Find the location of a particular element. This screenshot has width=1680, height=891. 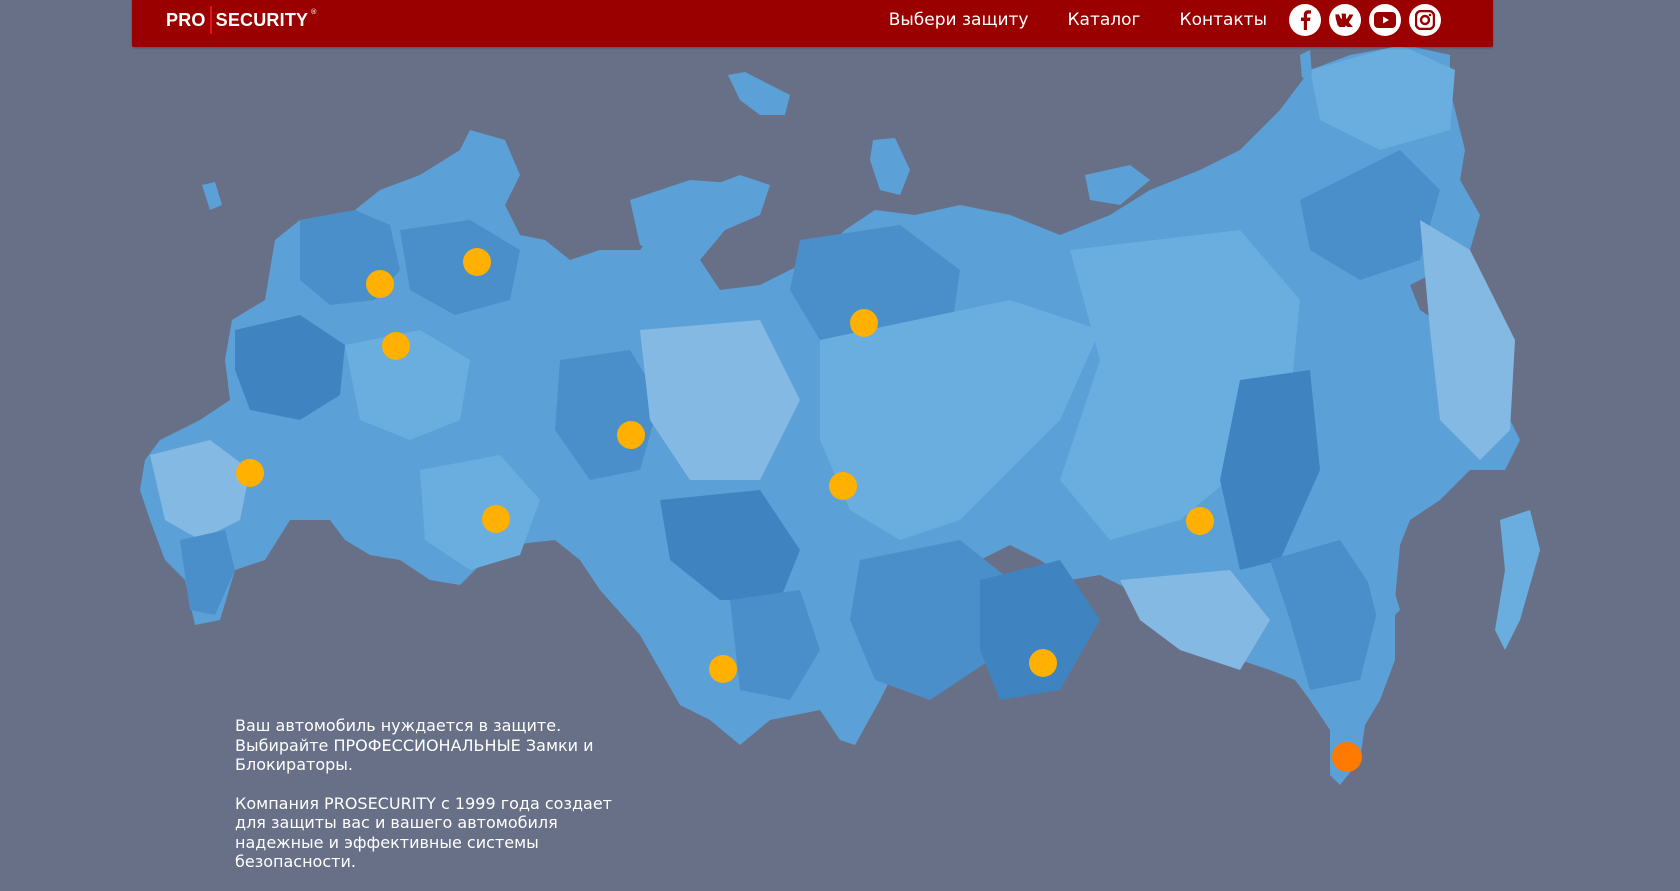

vk-icon is located at coordinates (1345, 20).